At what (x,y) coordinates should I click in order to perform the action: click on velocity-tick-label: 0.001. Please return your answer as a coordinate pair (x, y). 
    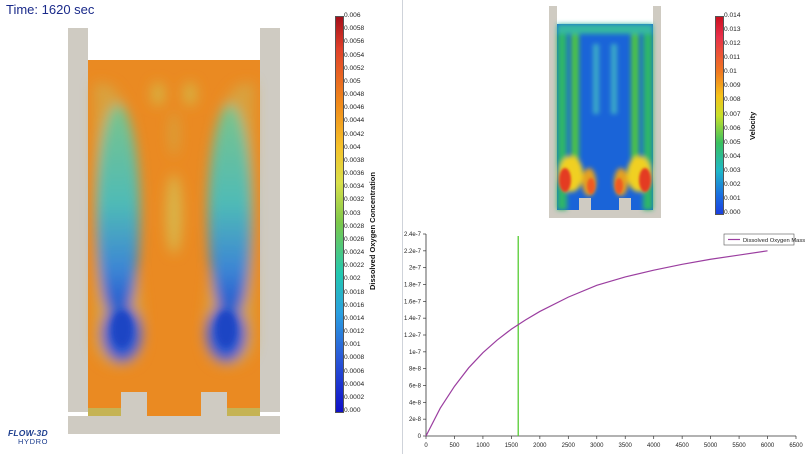
    Looking at the image, I should click on (732, 198).